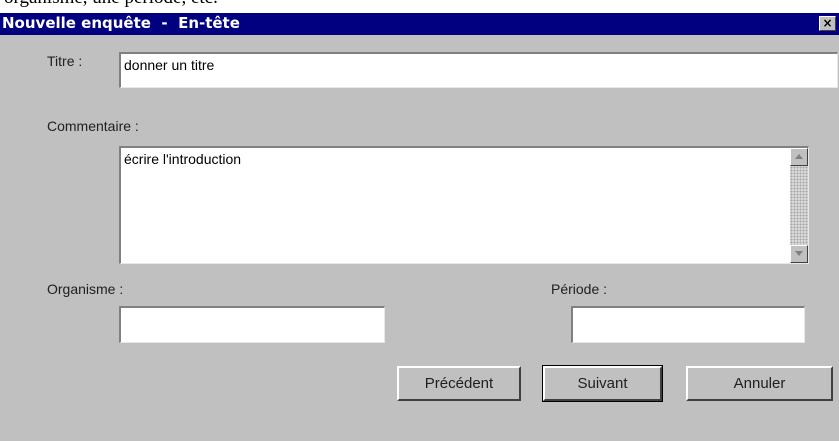 This screenshot has height=441, width=839. Describe the element at coordinates (459, 383) in the screenshot. I see `previous-button: Précédent` at that location.